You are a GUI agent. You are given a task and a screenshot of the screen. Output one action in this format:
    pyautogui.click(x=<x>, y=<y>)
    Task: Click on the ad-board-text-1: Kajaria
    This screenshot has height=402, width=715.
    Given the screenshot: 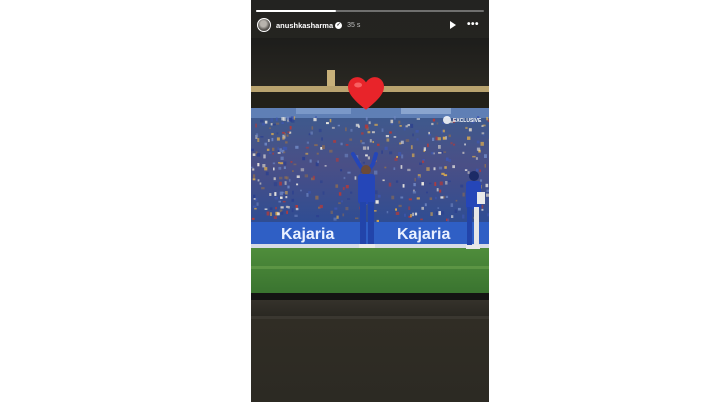 What is the action you would take?
    pyautogui.click(x=307, y=234)
    